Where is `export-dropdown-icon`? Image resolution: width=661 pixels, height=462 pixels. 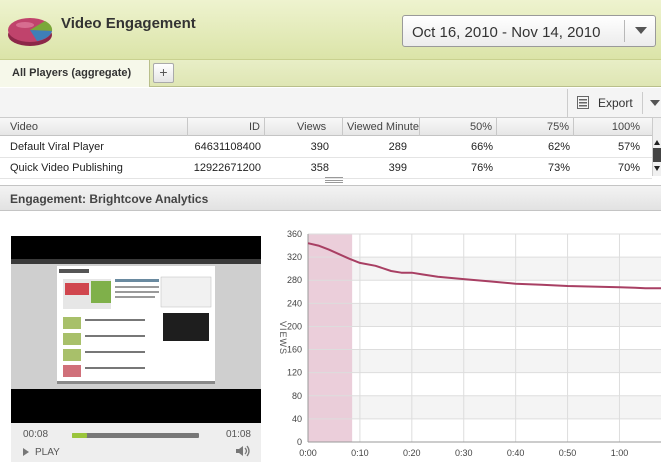
export-dropdown-icon is located at coordinates (655, 103).